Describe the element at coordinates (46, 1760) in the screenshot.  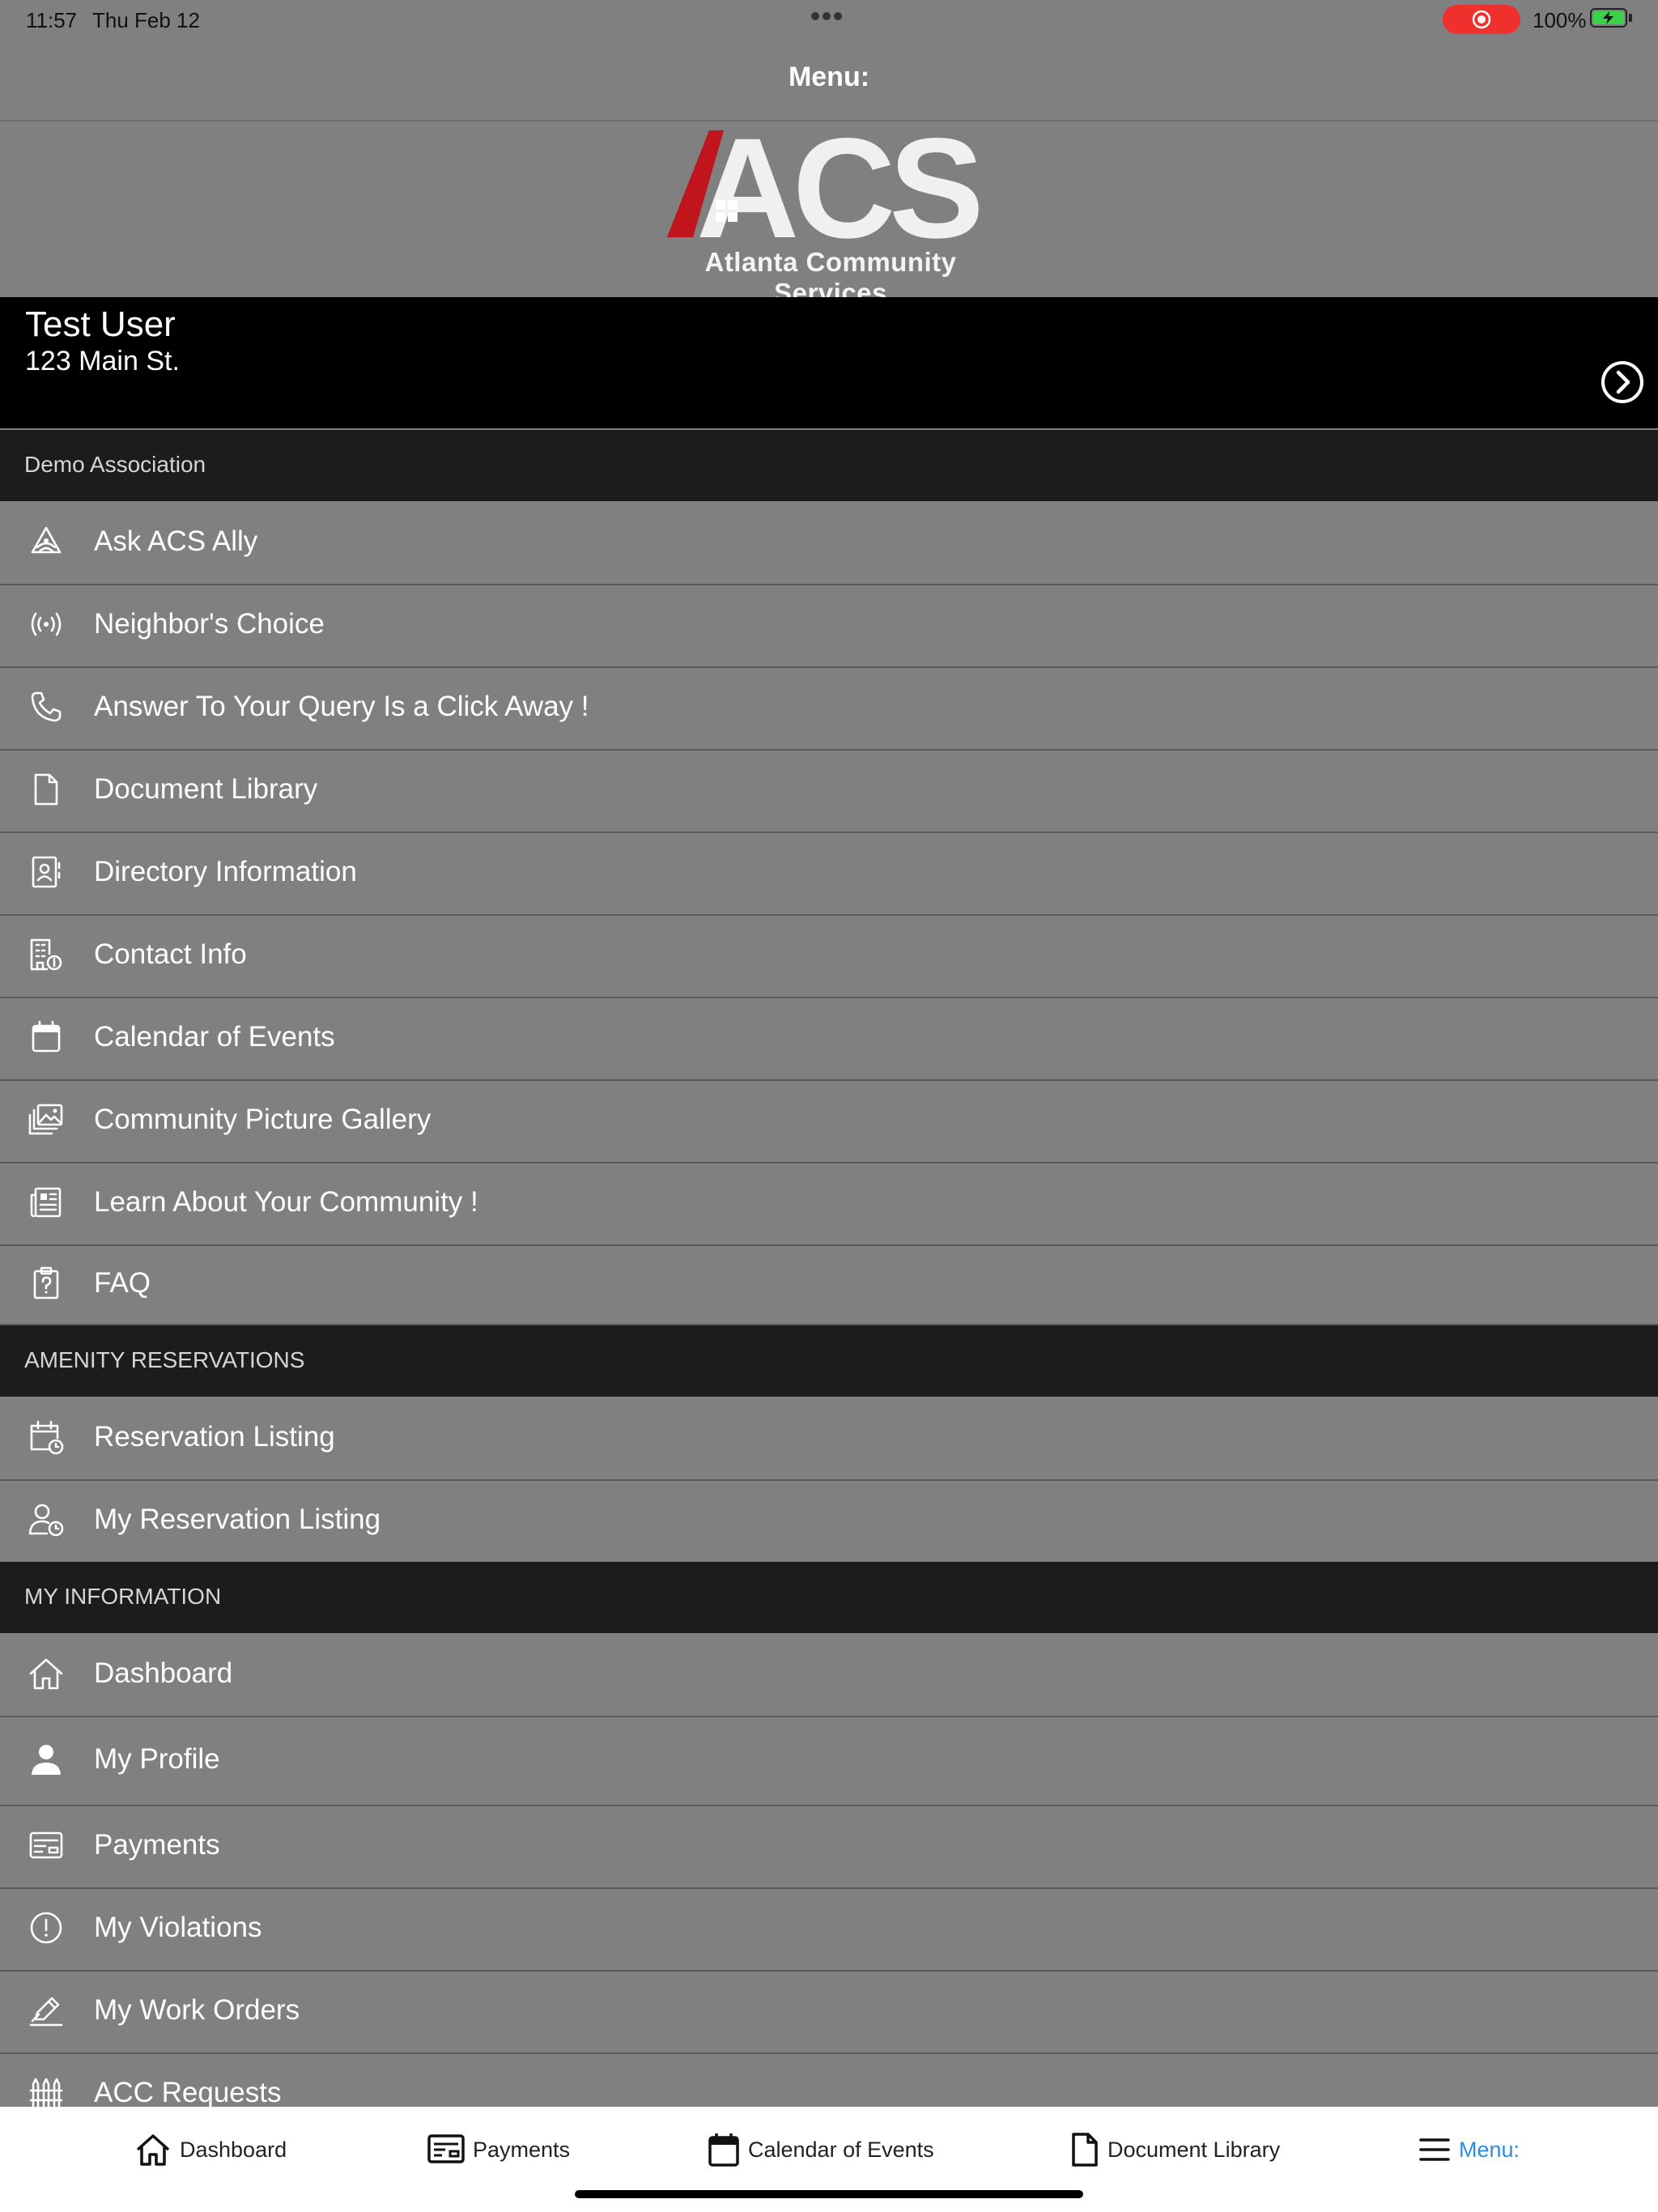
I see `person-icon` at that location.